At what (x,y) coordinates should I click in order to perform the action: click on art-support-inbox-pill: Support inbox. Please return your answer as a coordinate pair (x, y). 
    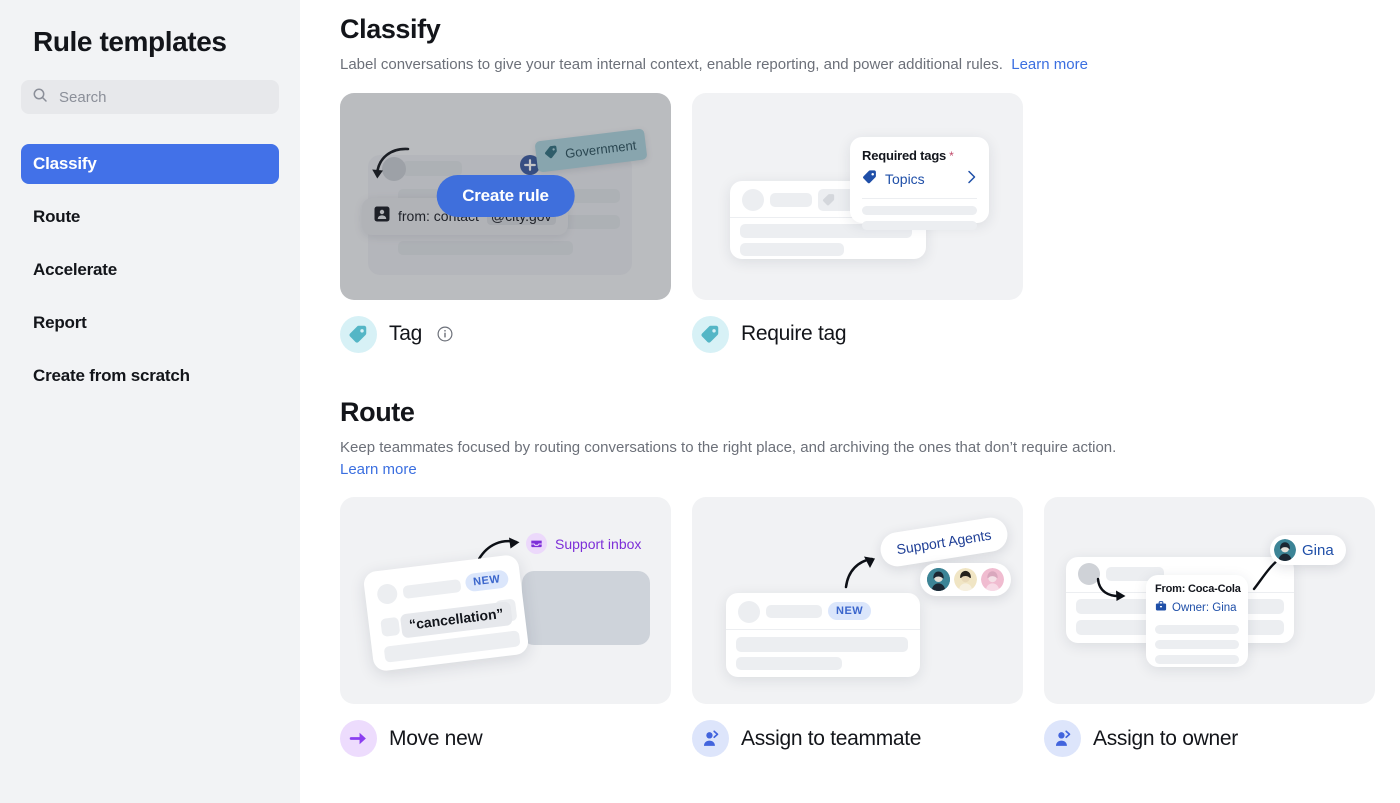
    Looking at the image, I should click on (584, 544).